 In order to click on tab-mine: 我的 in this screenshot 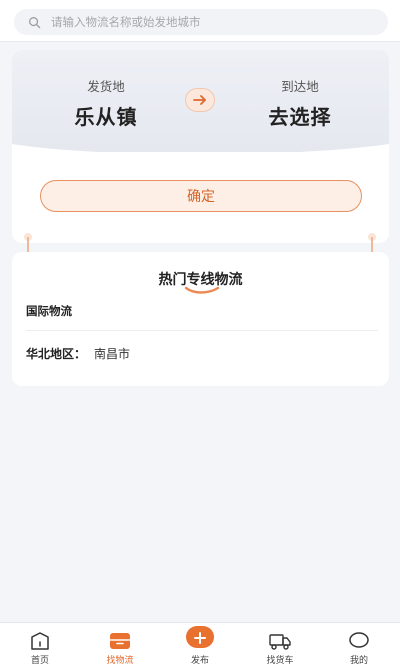, I will do `click(359, 644)`.